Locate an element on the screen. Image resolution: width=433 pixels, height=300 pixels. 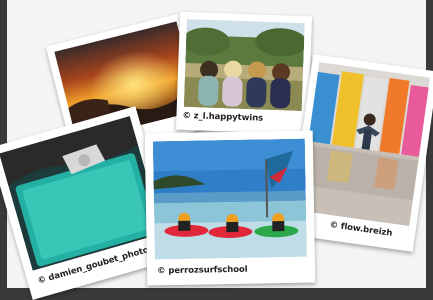
polaroid-caption: © z_l.happytwins is located at coordinates (223, 117).